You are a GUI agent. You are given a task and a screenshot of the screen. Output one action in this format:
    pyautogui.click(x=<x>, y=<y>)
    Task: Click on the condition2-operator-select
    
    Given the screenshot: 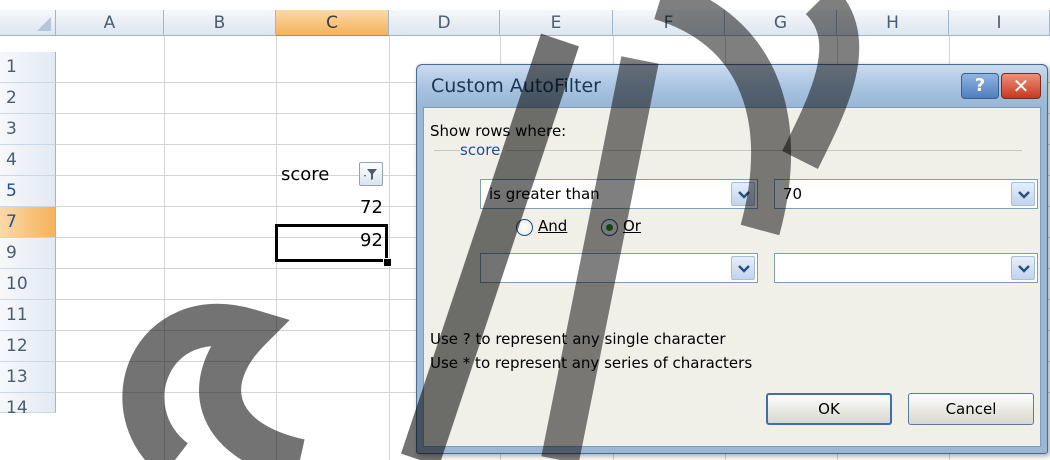 What is the action you would take?
    pyautogui.click(x=619, y=268)
    